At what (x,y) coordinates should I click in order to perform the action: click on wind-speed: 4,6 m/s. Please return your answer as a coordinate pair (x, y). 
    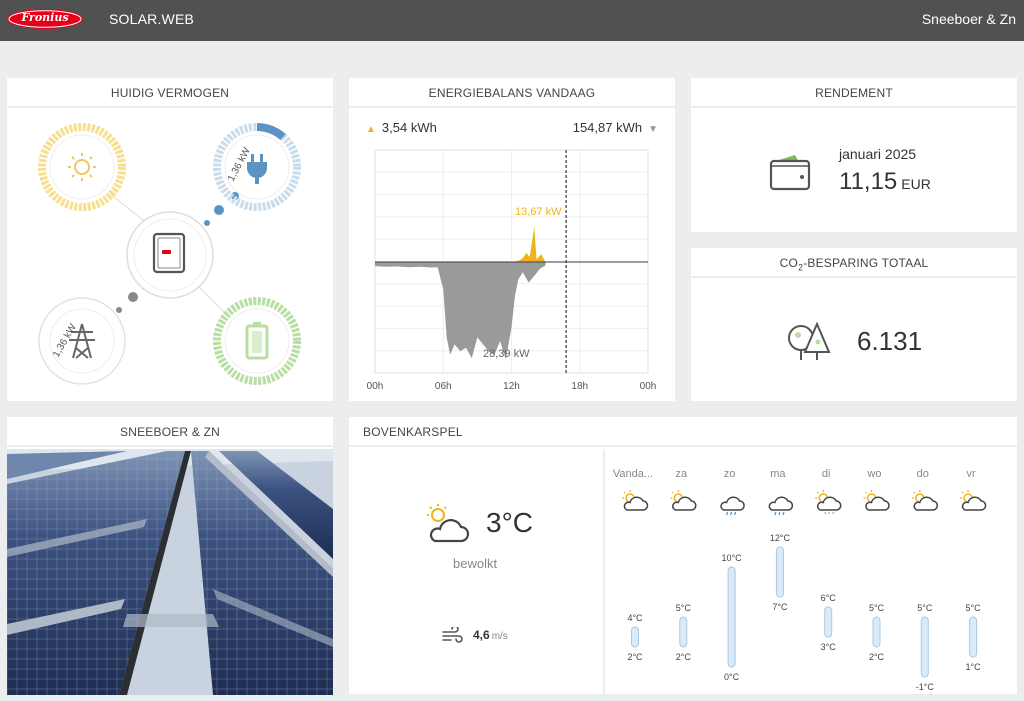
    Looking at the image, I should click on (490, 635).